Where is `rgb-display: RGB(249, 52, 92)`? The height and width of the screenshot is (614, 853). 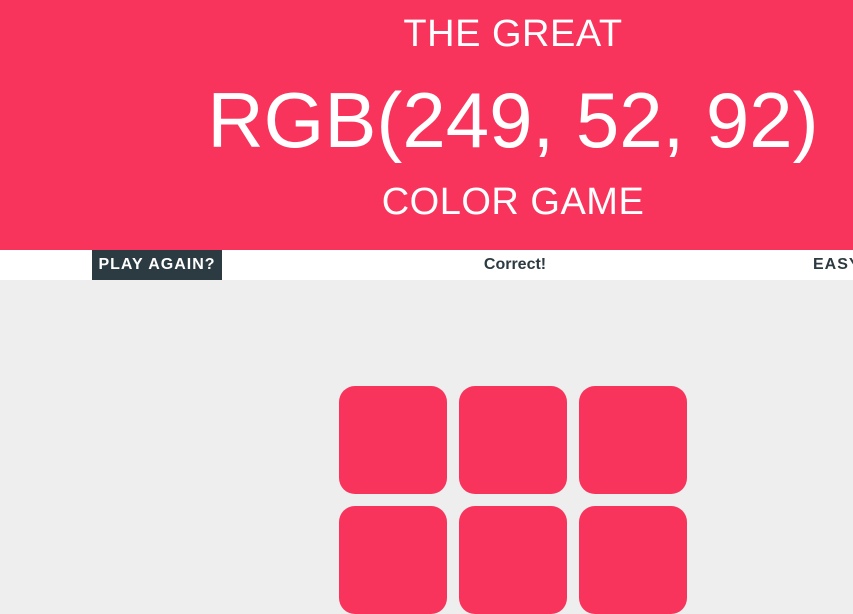 rgb-display: RGB(249, 52, 92) is located at coordinates (513, 120).